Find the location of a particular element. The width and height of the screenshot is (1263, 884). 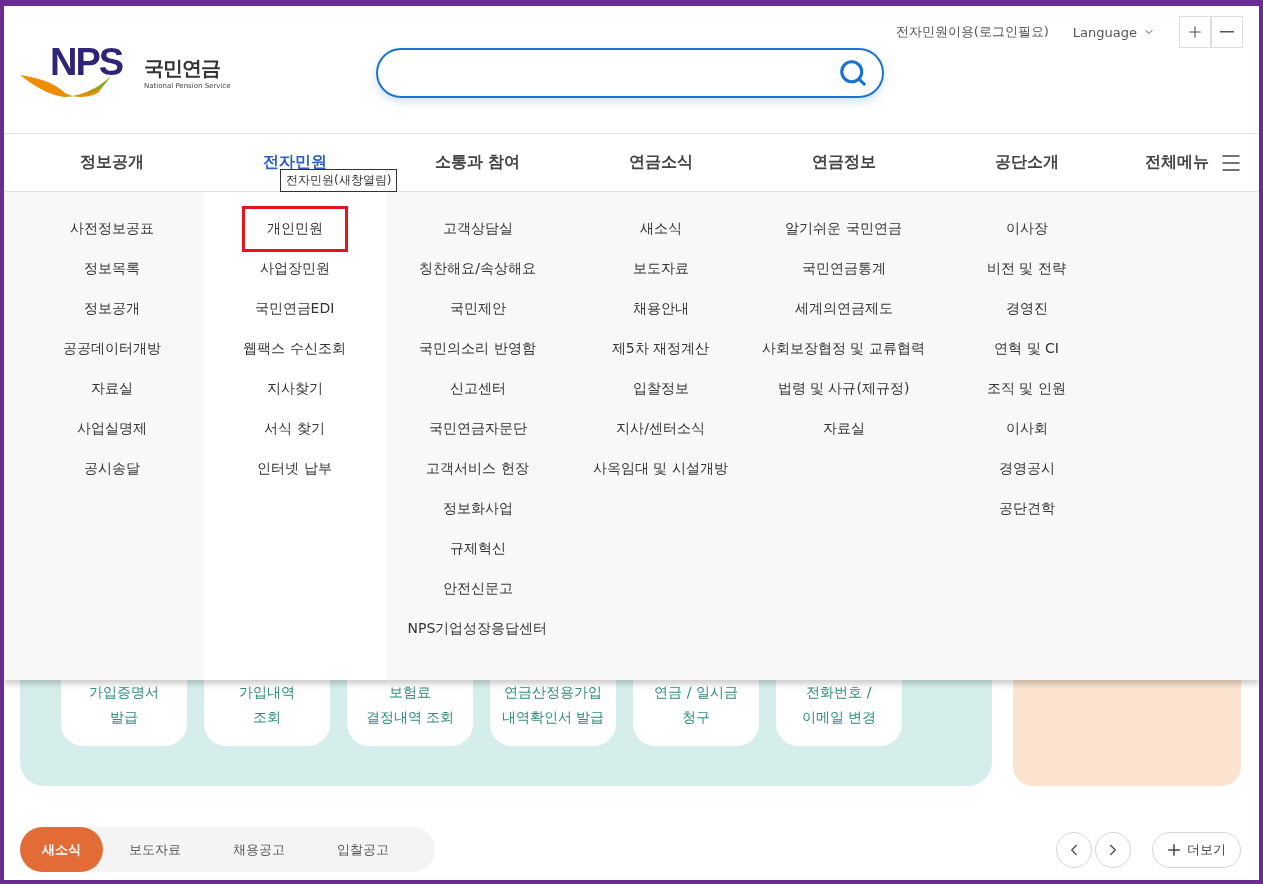

language-button: Language is located at coordinates (1113, 32).